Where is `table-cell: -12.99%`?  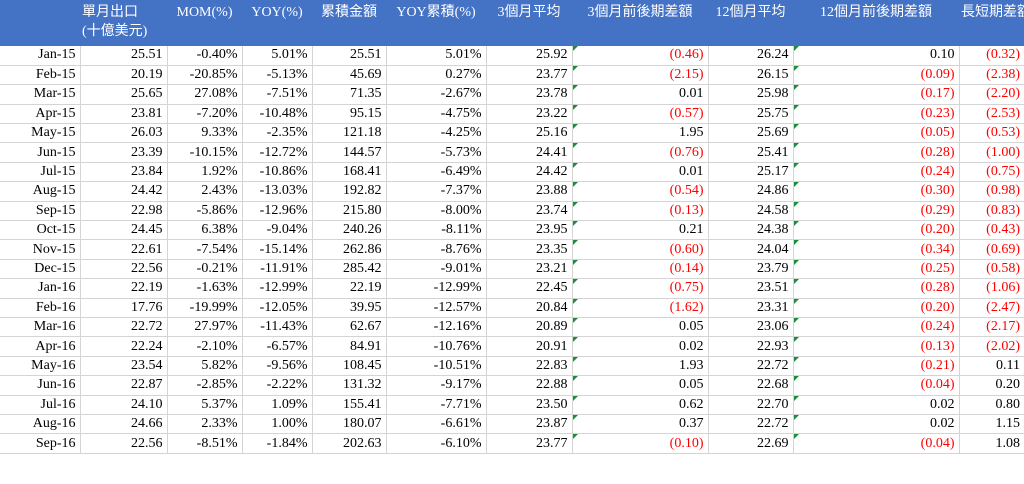 table-cell: -12.99% is located at coordinates (277, 288).